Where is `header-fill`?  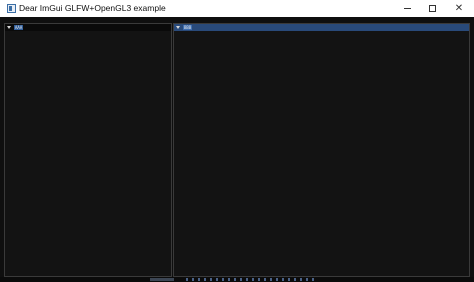 header-fill is located at coordinates (98, 27).